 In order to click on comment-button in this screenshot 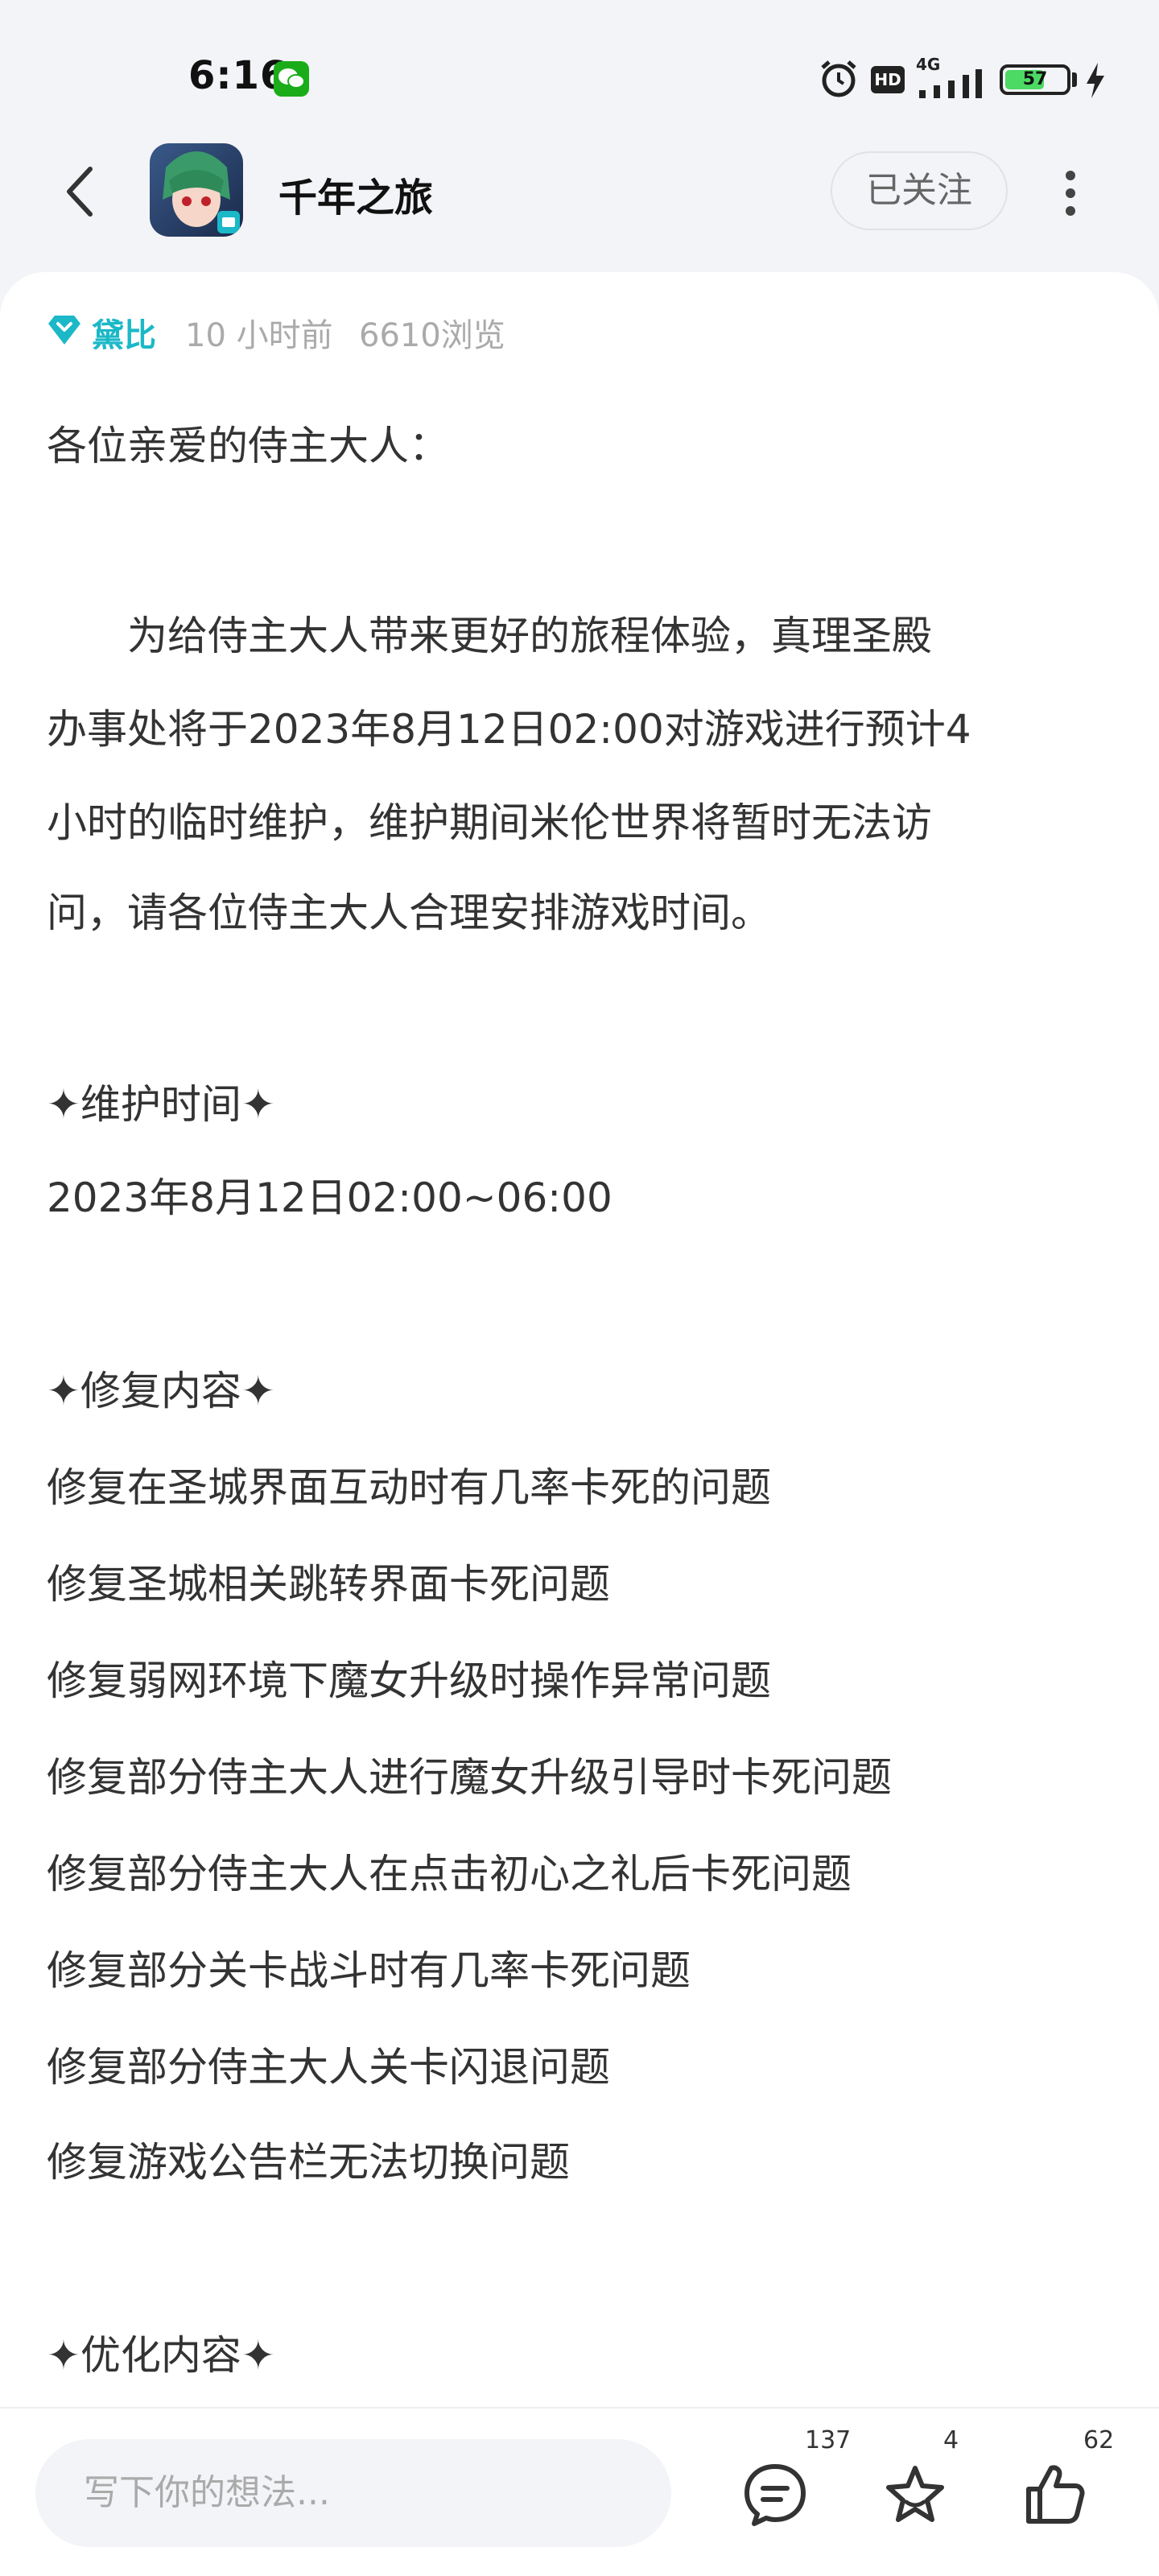, I will do `click(775, 2494)`.